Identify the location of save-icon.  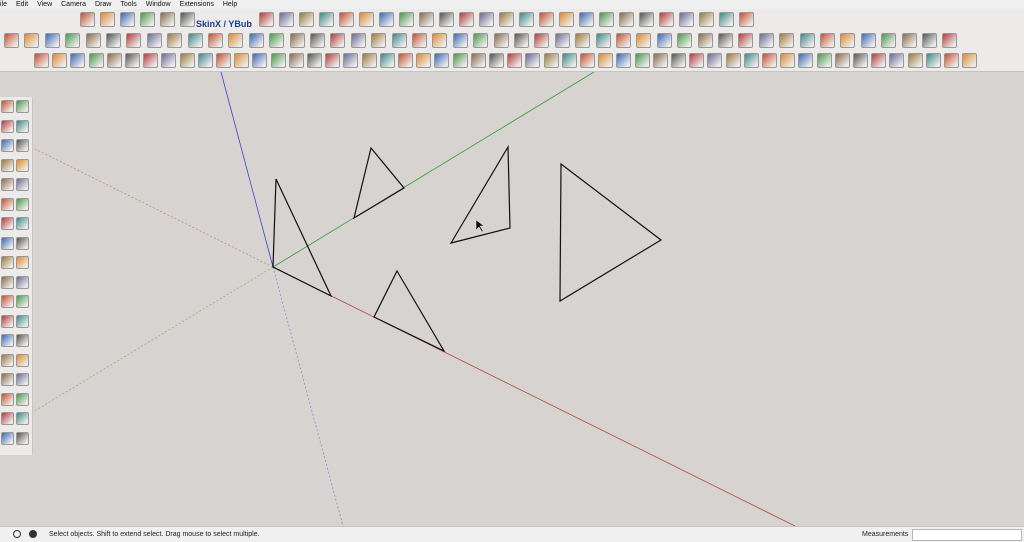
(87, 19).